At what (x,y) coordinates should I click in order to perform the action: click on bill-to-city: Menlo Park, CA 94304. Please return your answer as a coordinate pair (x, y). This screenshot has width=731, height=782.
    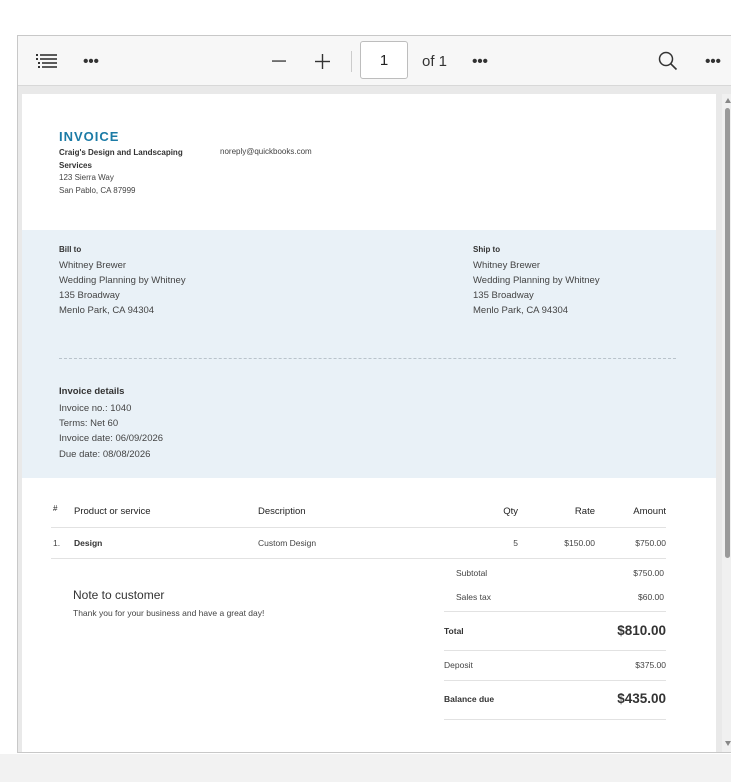
    Looking at the image, I should click on (107, 310).